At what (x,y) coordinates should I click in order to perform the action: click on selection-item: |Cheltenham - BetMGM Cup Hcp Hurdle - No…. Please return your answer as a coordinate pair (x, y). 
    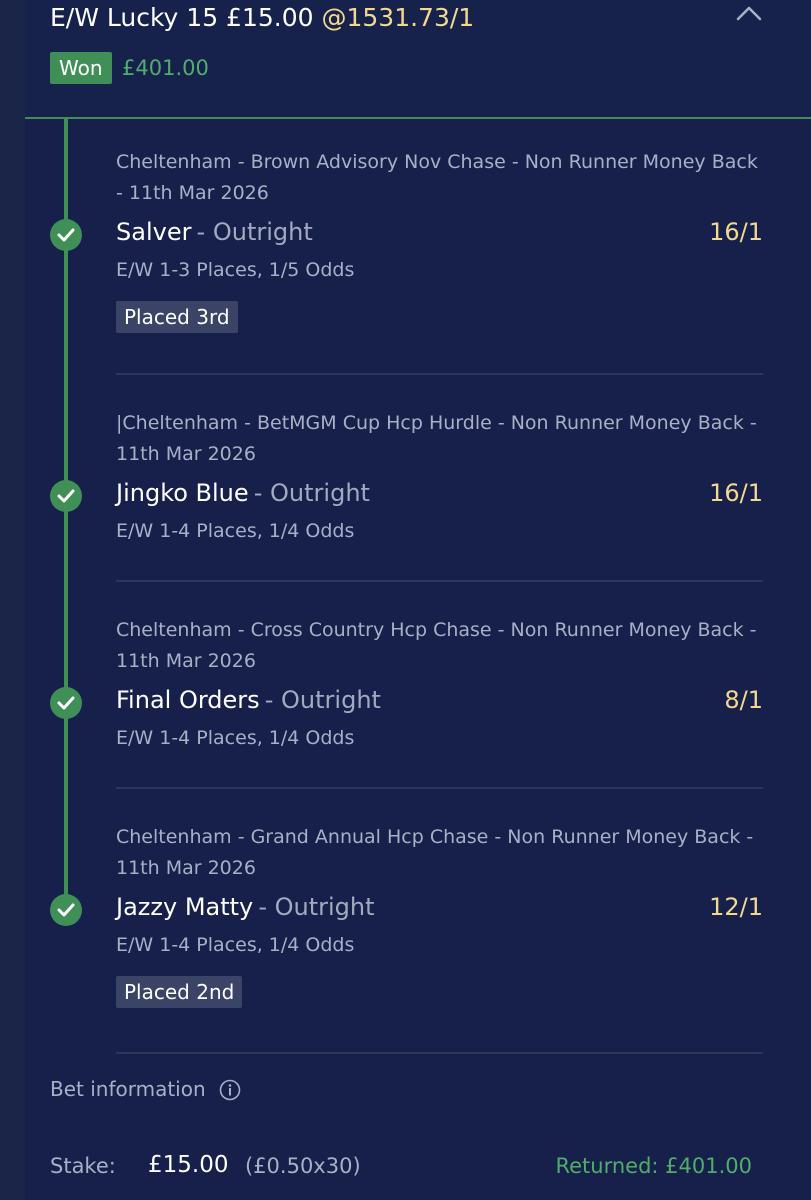
    Looking at the image, I should click on (439, 475).